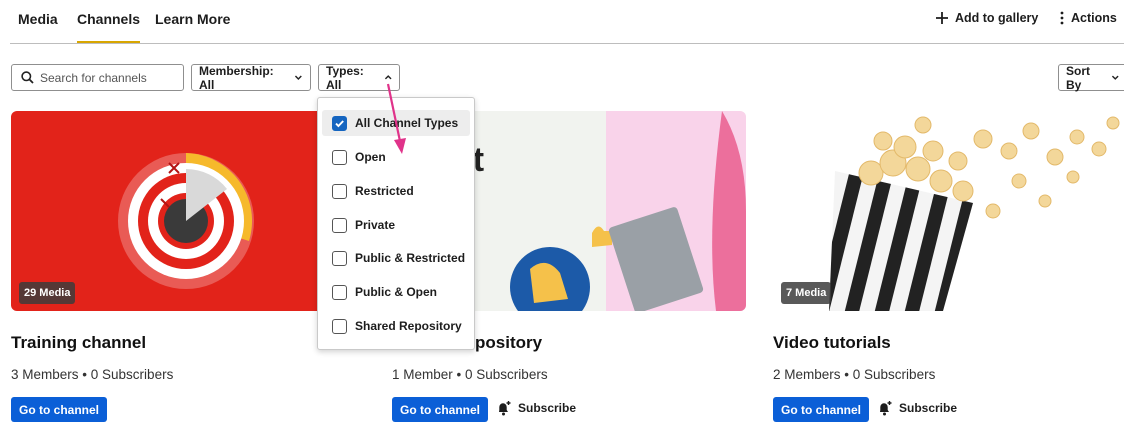 This screenshot has height=422, width=1124. What do you see at coordinates (410, 258) in the screenshot?
I see `option-label: Public & Restricted` at bounding box center [410, 258].